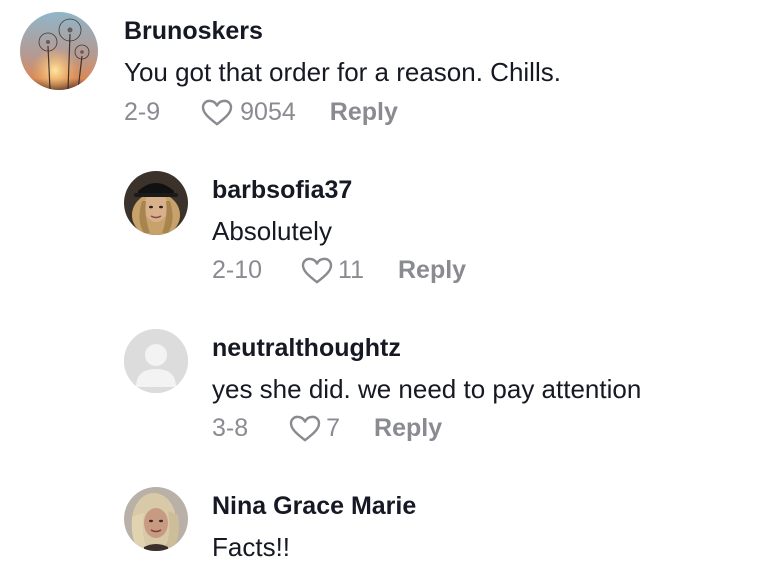 The image size is (762, 570). Describe the element at coordinates (272, 231) in the screenshot. I see `comment-text: Absolutely` at that location.